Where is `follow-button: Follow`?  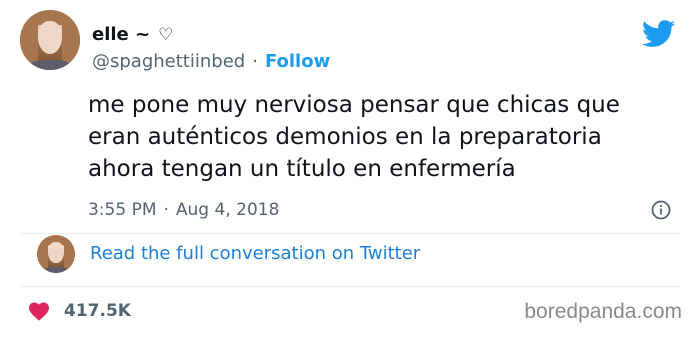
follow-button: Follow is located at coordinates (297, 61).